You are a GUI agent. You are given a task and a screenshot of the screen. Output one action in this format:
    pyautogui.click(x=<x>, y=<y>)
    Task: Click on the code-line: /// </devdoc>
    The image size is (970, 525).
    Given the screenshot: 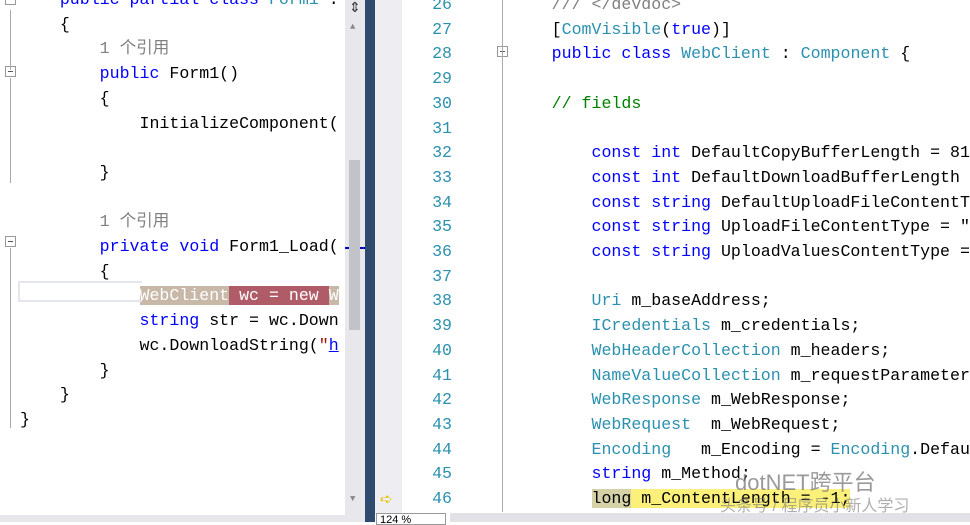 What is the action you would take?
    pyautogui.click(x=576, y=8)
    